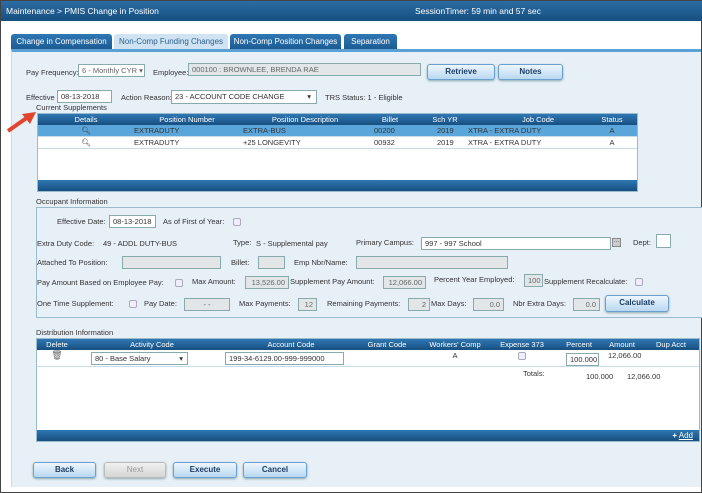  What do you see at coordinates (307, 304) in the screenshot?
I see `max-payments-input: 12` at bounding box center [307, 304].